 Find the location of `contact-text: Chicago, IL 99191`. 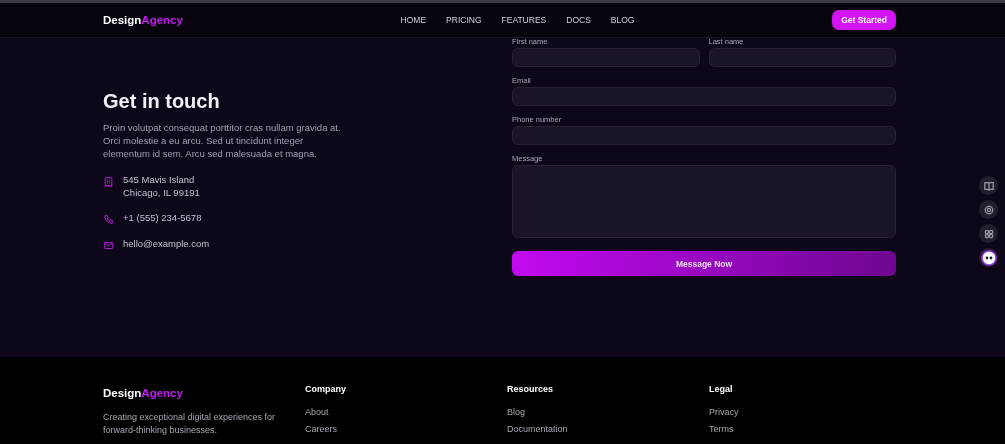

contact-text: Chicago, IL 99191 is located at coordinates (161, 193).